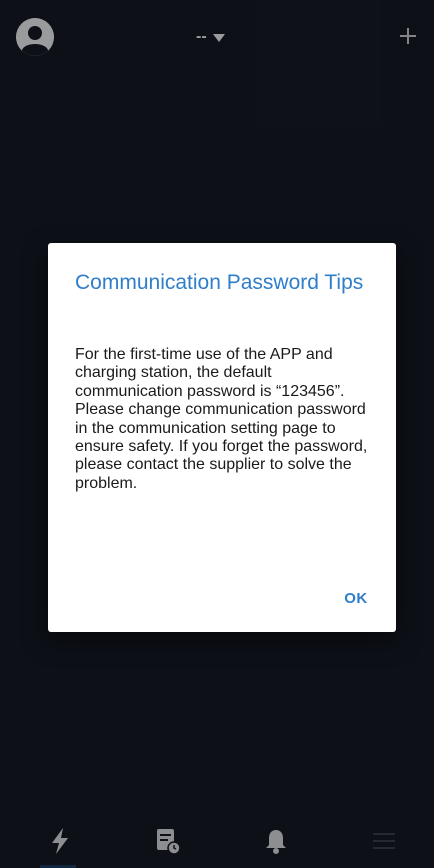  I want to click on dialog-title: Communication Password Tips, so click(219, 282).